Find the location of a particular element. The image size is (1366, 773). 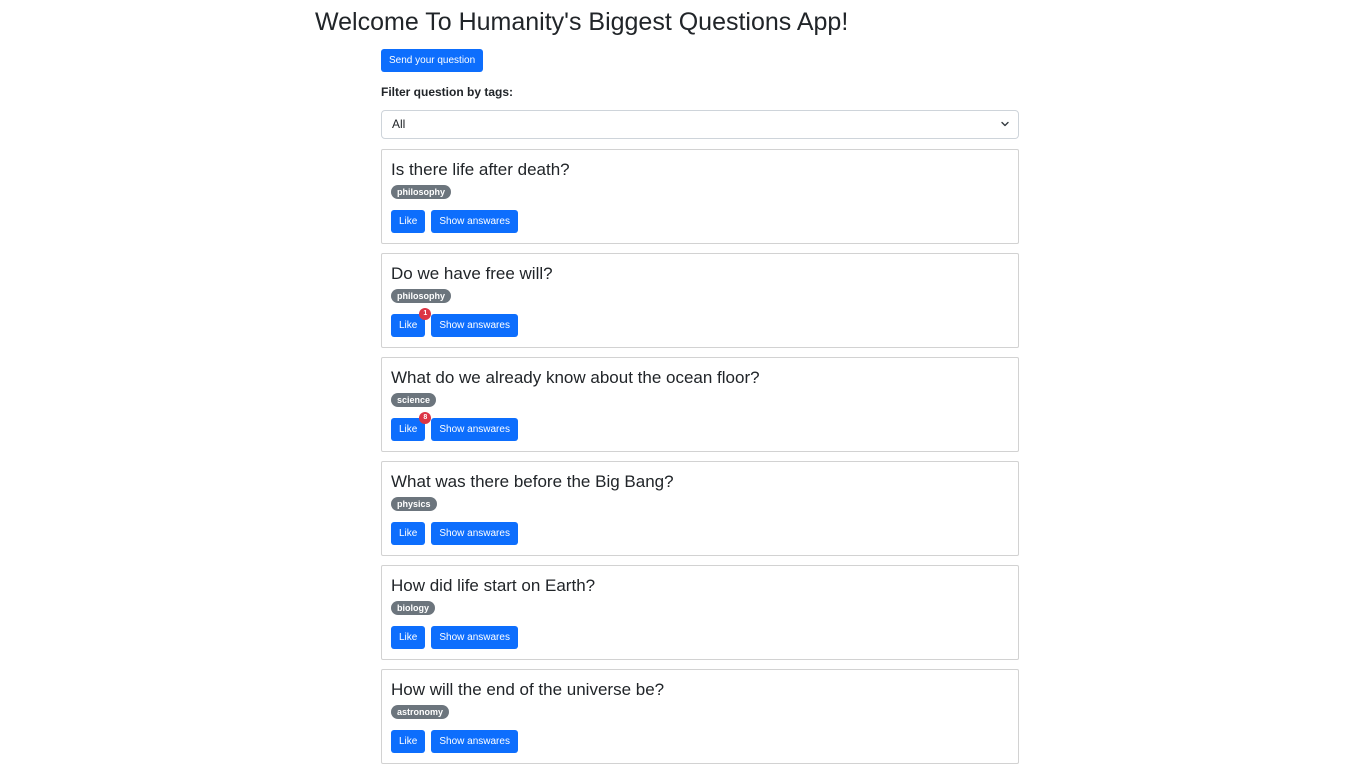

like-button: Like 1 is located at coordinates (411, 322).